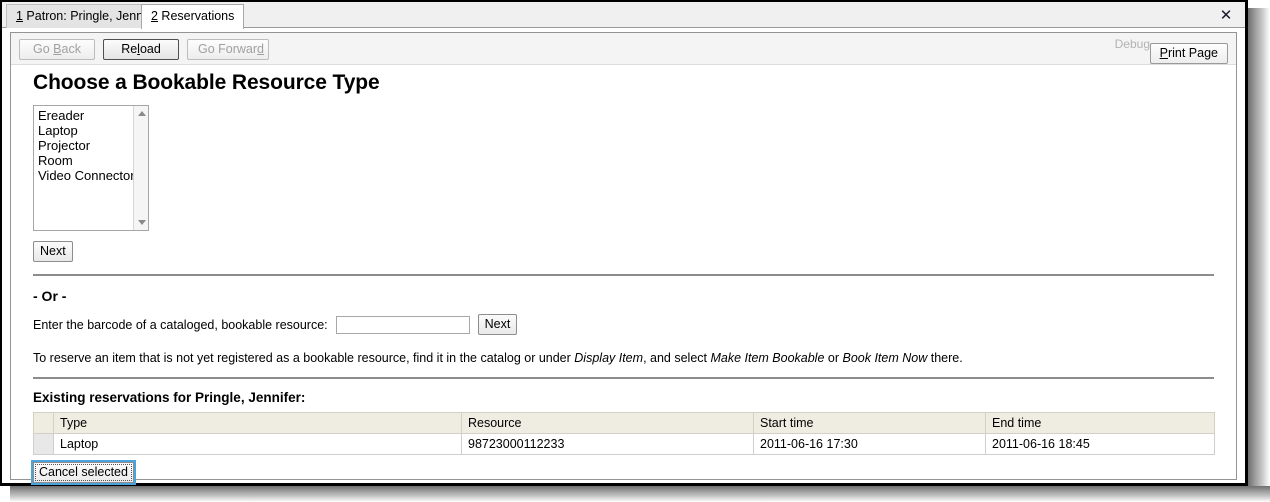 This screenshot has width=1270, height=502. What do you see at coordinates (260, 49) in the screenshot?
I see `go-forward-accelerator: d` at bounding box center [260, 49].